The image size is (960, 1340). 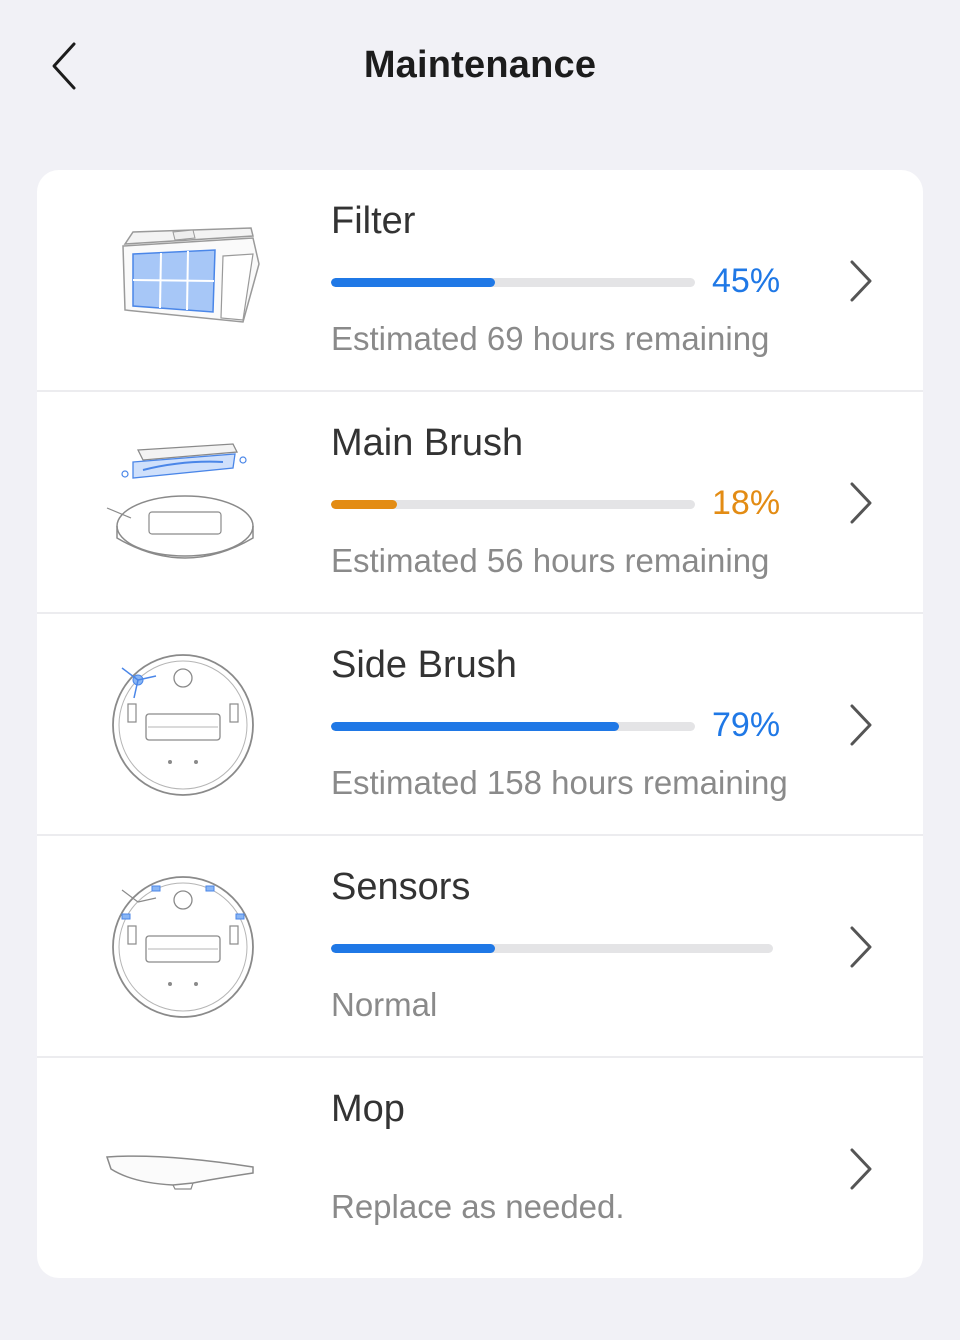 I want to click on status-text: Estimated 56 hours remaining, so click(x=550, y=560).